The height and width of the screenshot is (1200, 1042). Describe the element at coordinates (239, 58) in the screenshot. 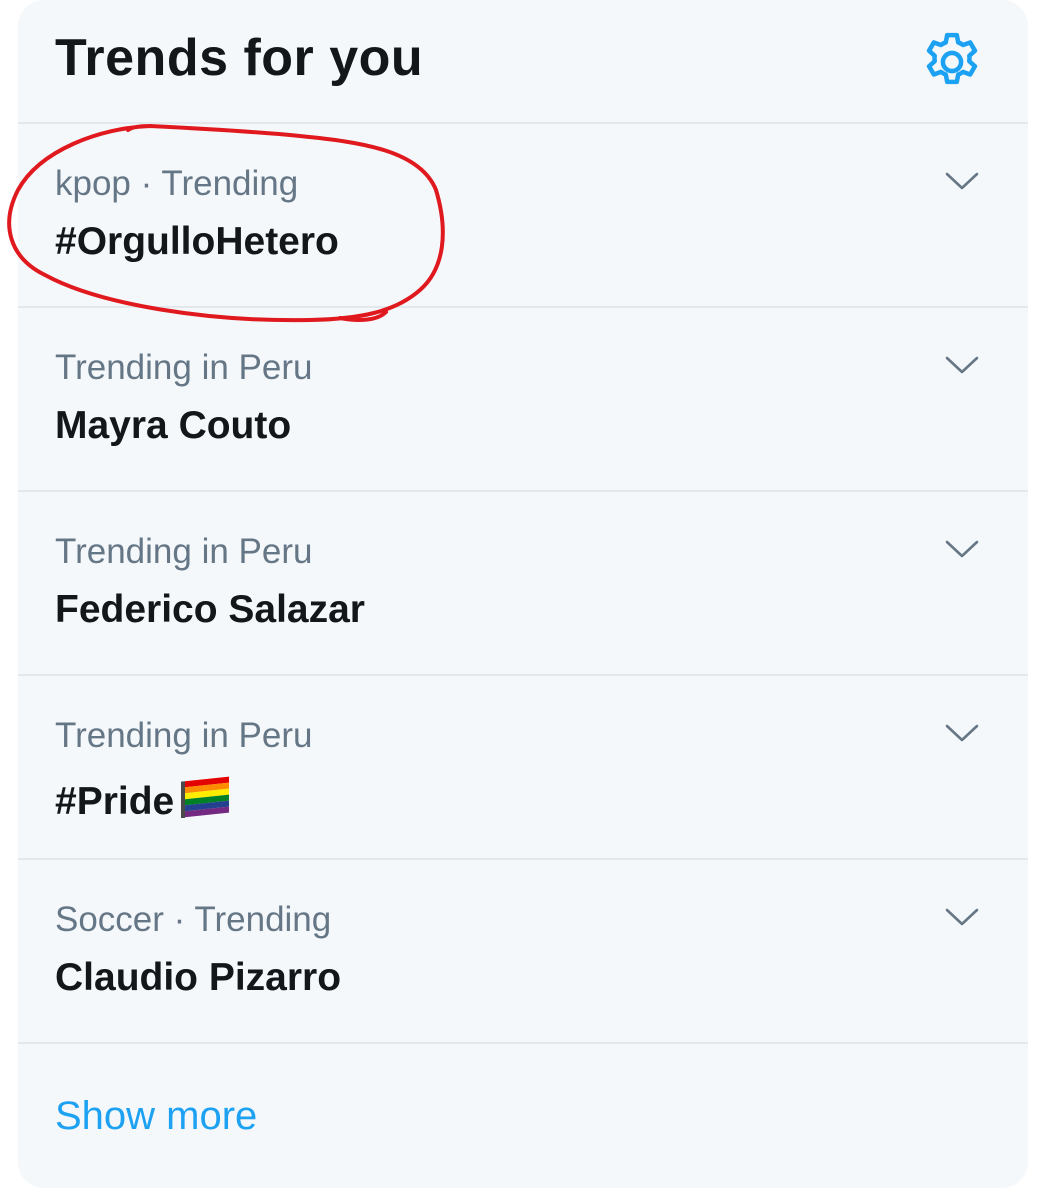

I see `page-title: Trends for you` at that location.